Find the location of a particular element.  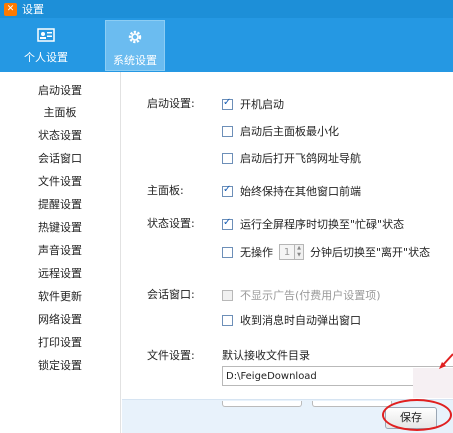

minimize-main-panel-option: 启动后主面板最小化 is located at coordinates (280, 131).